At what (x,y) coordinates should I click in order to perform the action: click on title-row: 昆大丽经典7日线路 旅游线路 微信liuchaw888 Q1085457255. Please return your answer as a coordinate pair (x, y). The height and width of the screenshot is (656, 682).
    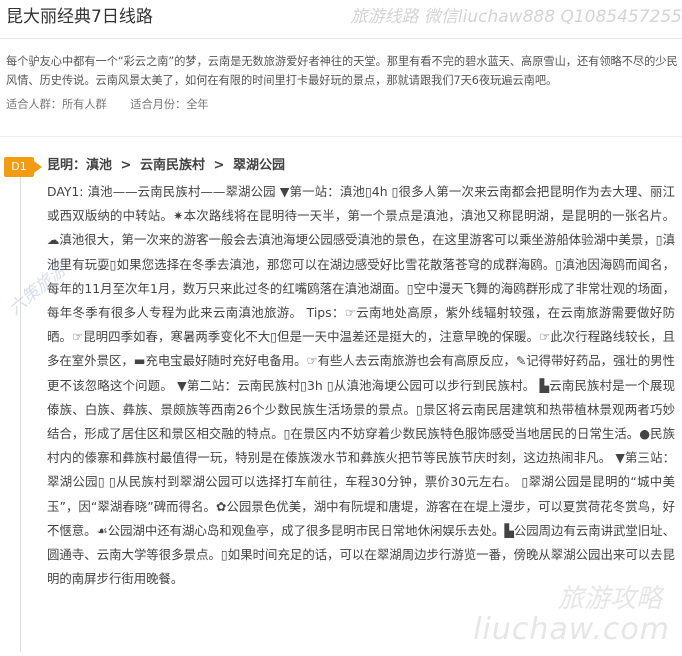
    Looking at the image, I should click on (344, 19).